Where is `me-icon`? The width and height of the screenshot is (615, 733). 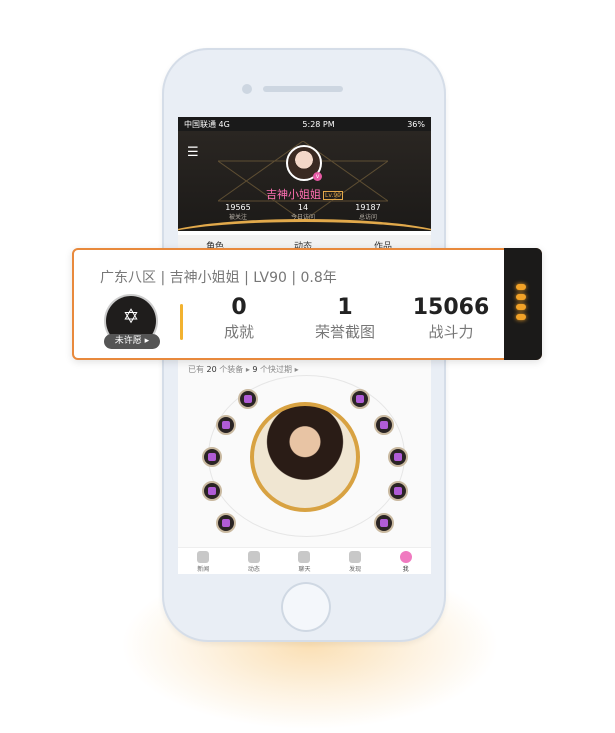
me-icon is located at coordinates (405, 557).